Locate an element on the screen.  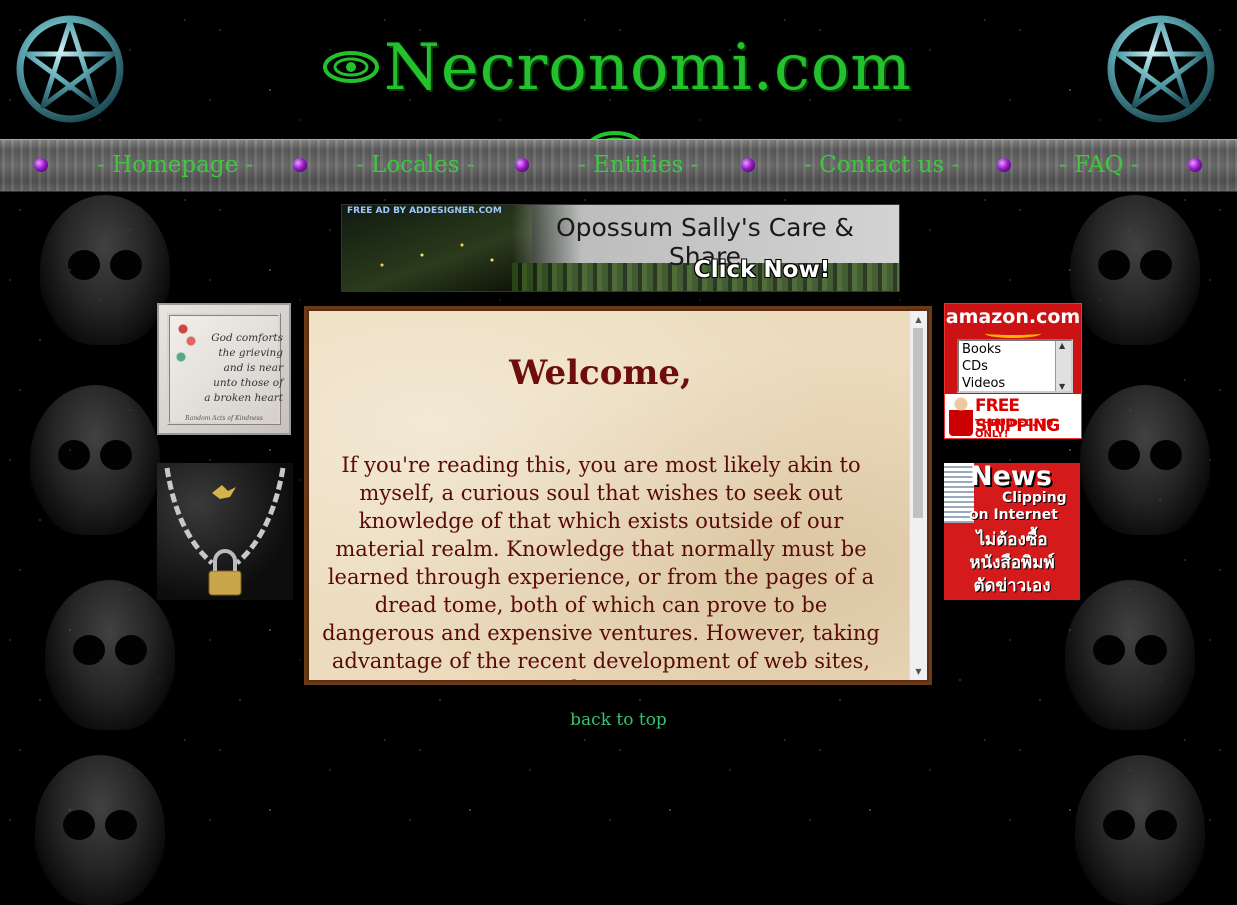
nav-locales: - Locales - is located at coordinates (415, 165).